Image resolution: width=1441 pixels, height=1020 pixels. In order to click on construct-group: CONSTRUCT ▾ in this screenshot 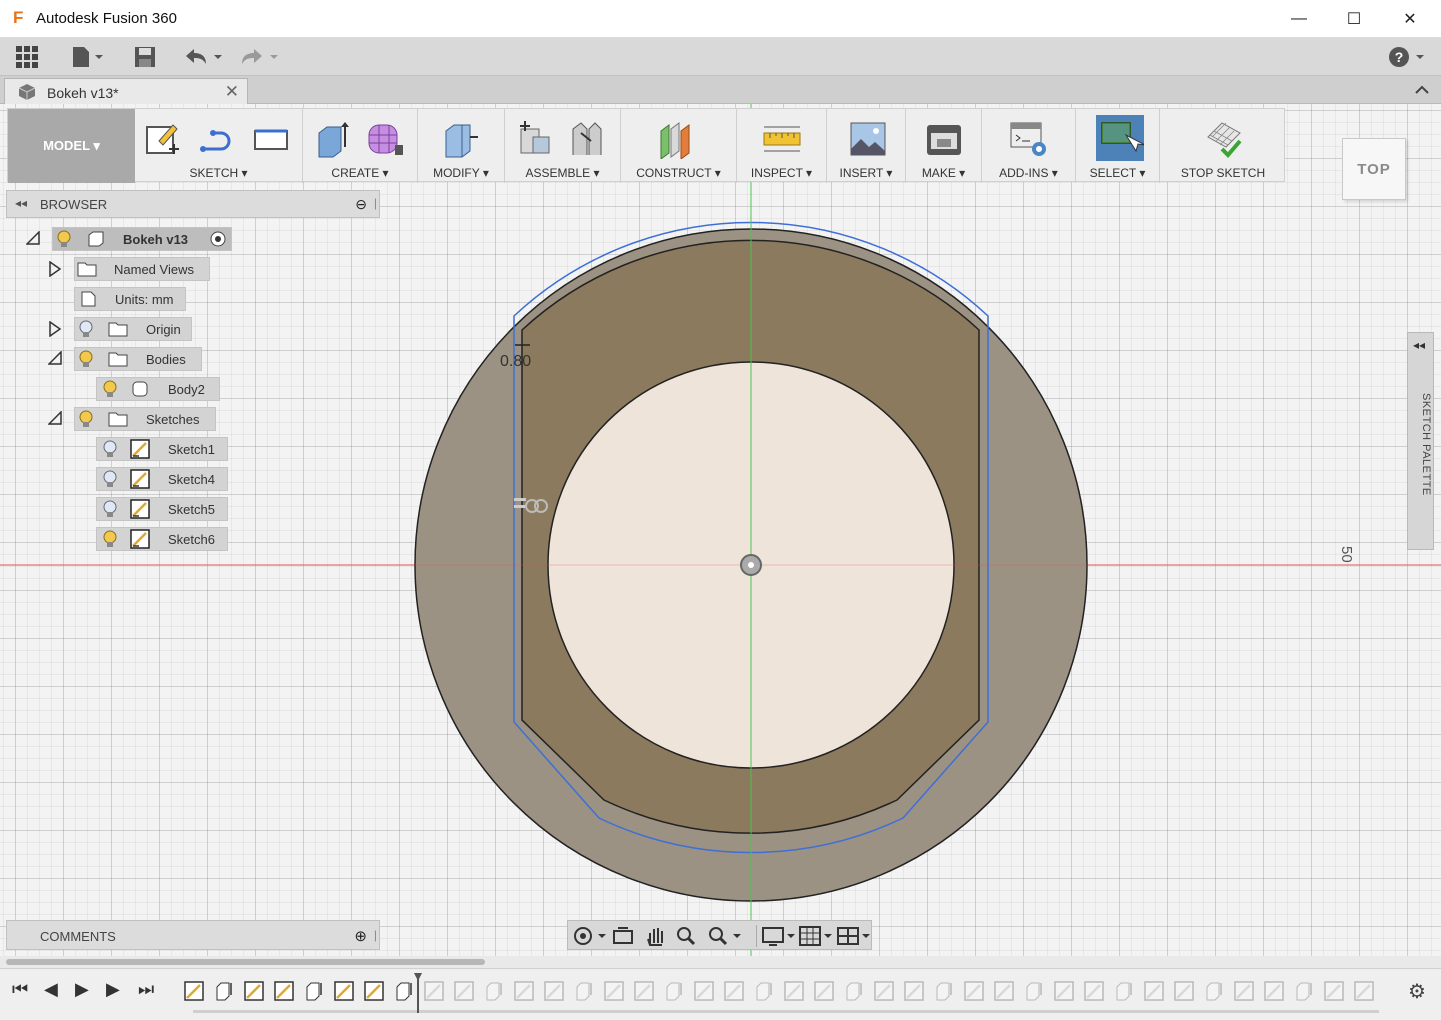, I will do `click(679, 146)`.